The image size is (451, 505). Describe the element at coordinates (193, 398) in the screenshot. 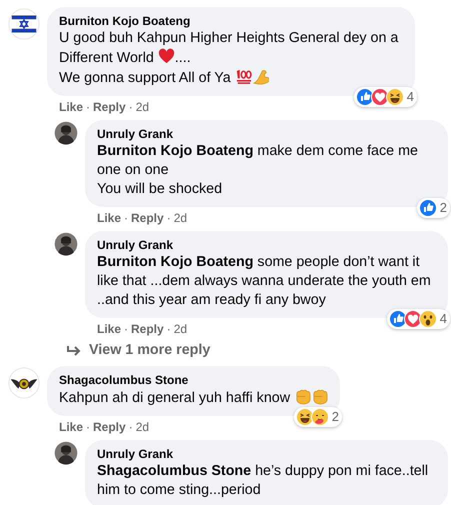

I see `comment-text: Kahpun ah di general yuh haffi know` at that location.